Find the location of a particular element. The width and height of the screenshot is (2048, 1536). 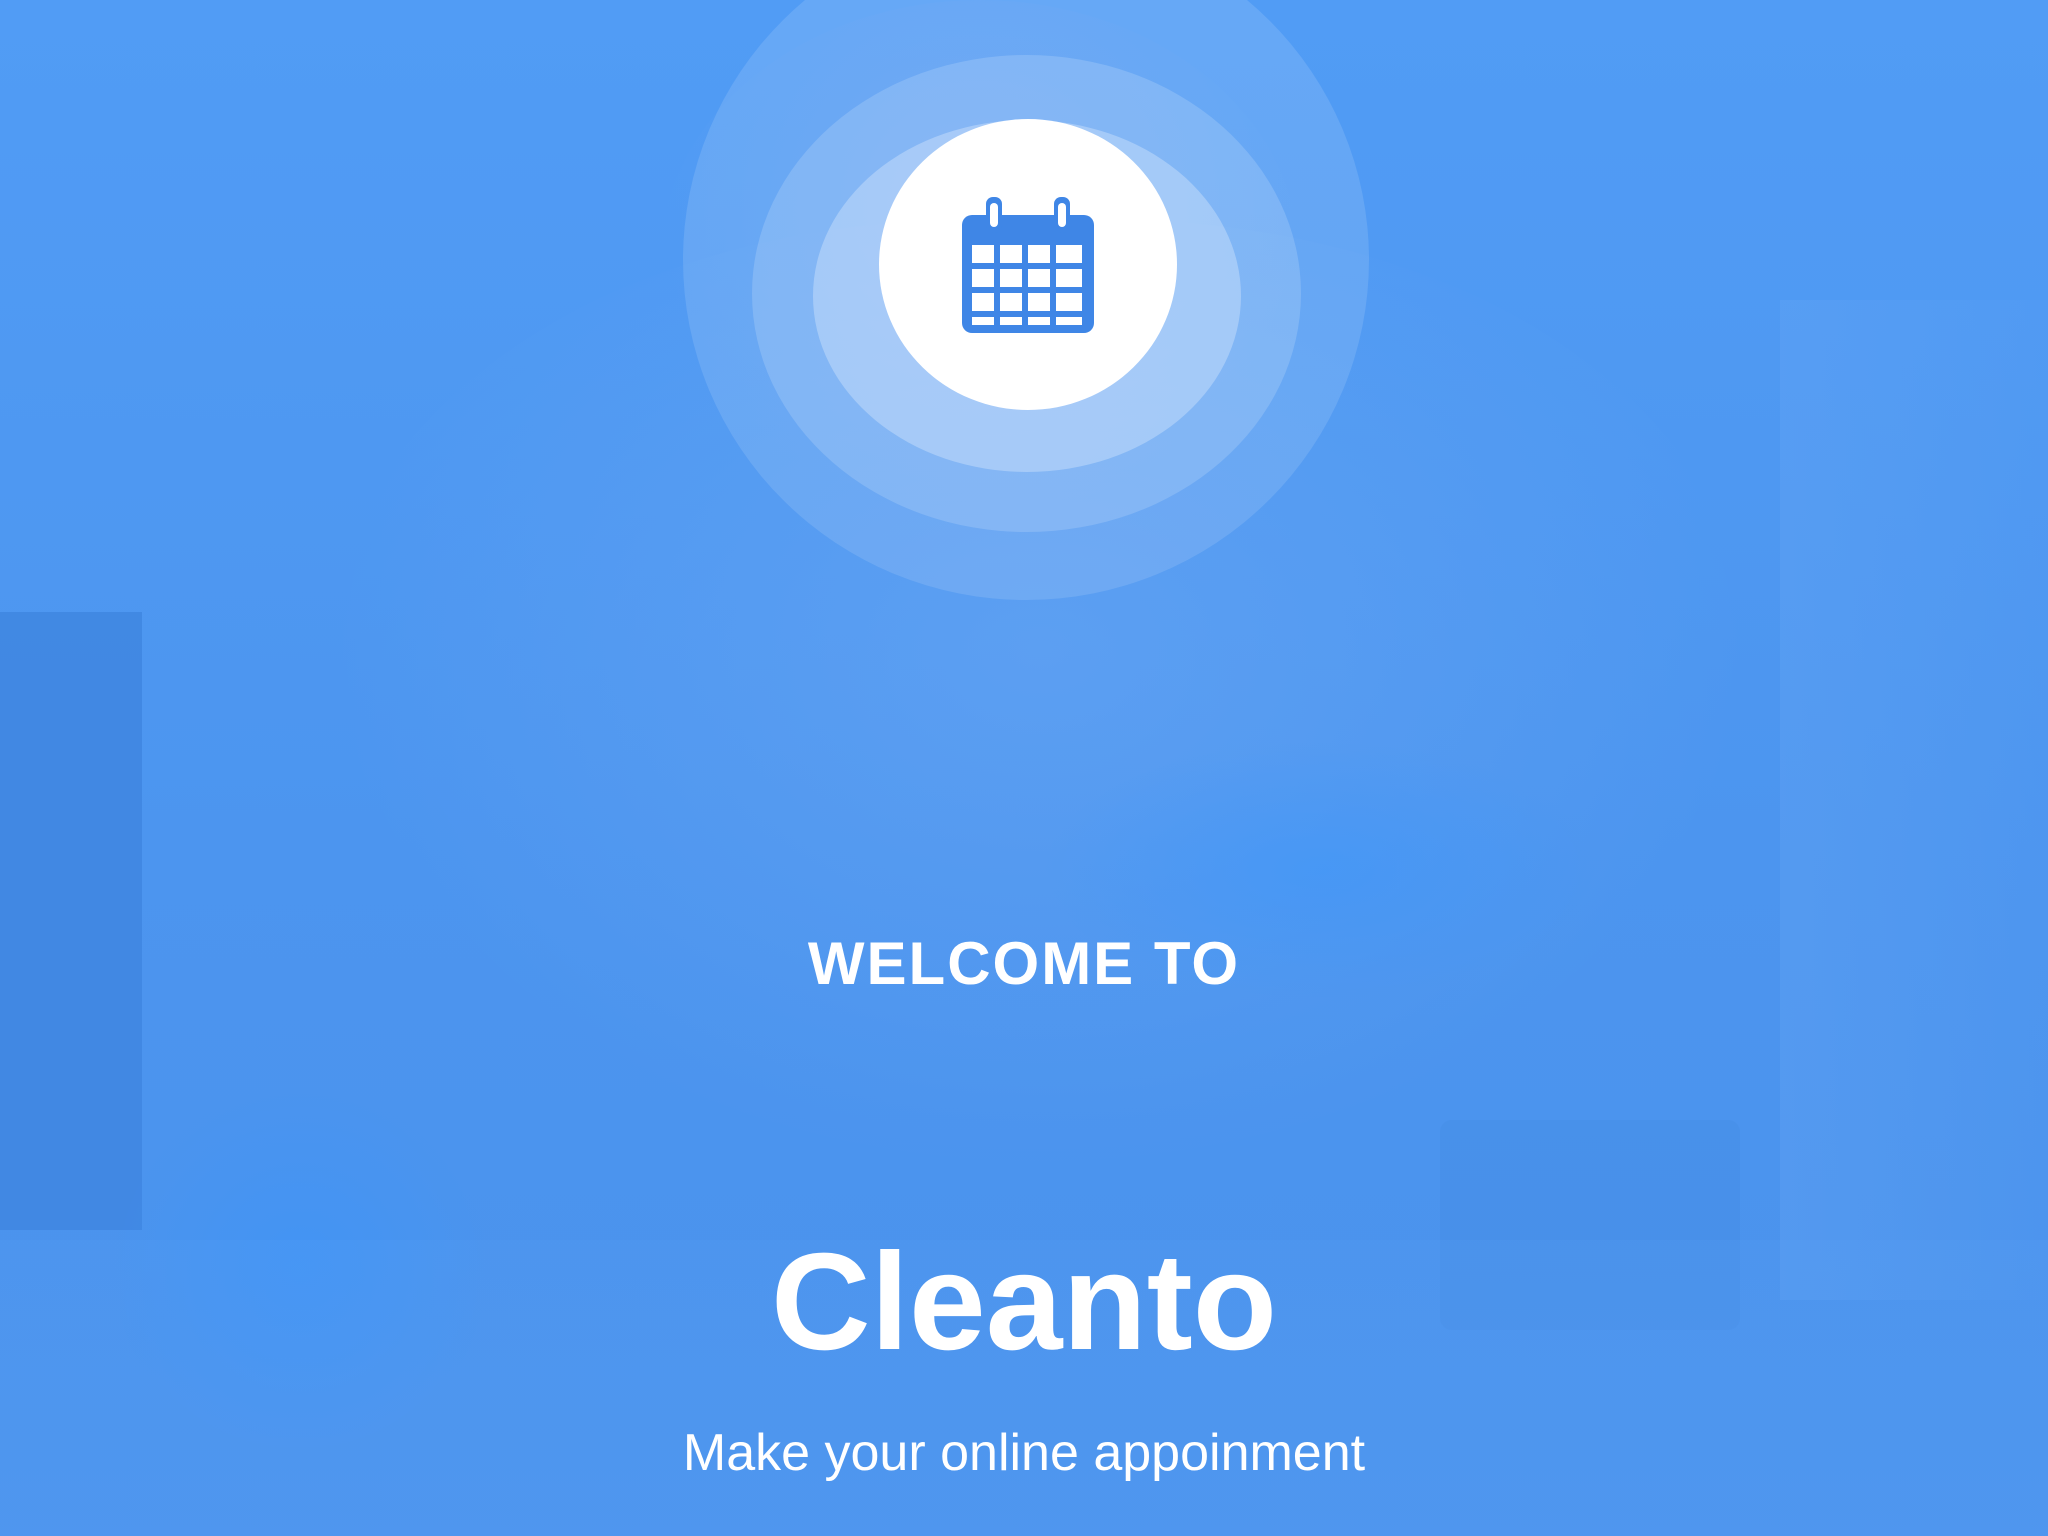

background-photo-panel is located at coordinates (71, 921).